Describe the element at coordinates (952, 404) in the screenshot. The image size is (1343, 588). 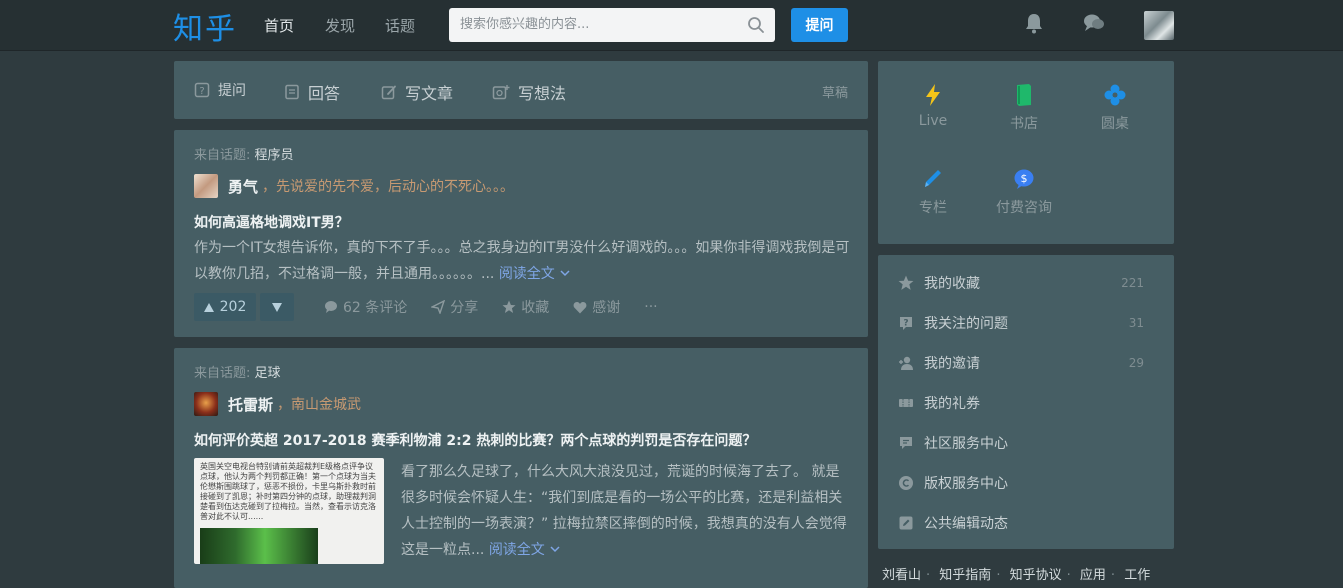
I see `sidebar-item-label: 我的礼券` at that location.